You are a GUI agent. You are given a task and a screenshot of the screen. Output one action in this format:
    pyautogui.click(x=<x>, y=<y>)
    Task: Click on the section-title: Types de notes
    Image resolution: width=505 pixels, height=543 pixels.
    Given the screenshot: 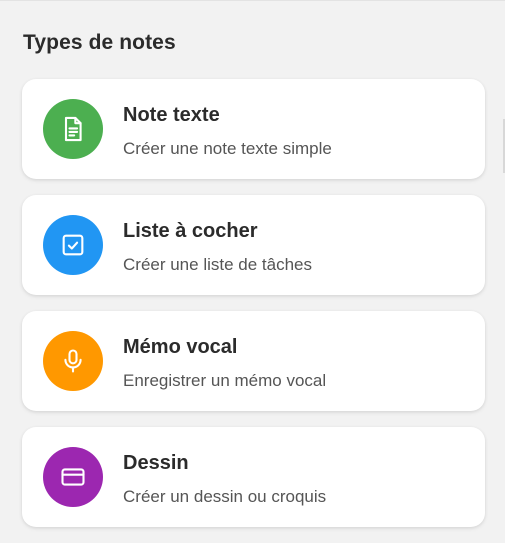 What is the action you would take?
    pyautogui.click(x=99, y=42)
    